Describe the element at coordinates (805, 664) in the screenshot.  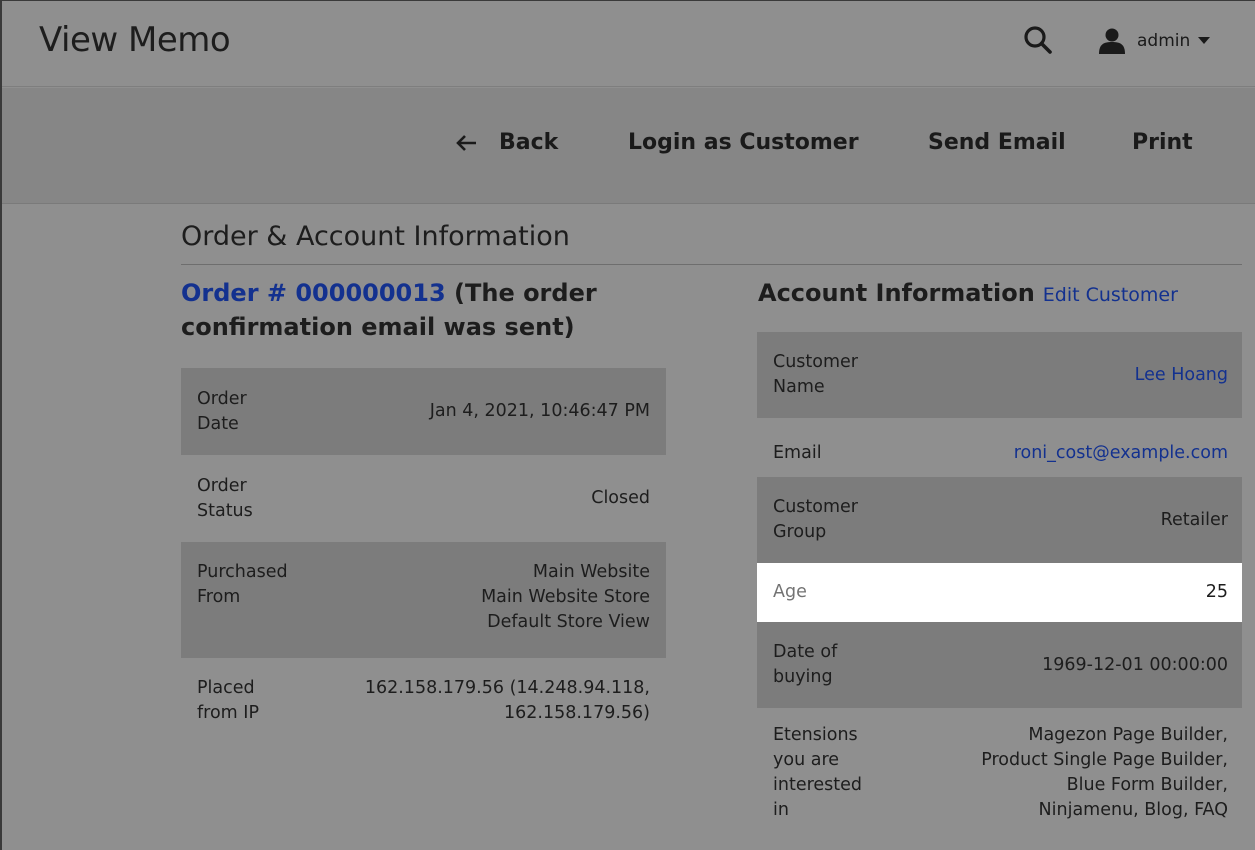
I see `row-label: Date of buying` at that location.